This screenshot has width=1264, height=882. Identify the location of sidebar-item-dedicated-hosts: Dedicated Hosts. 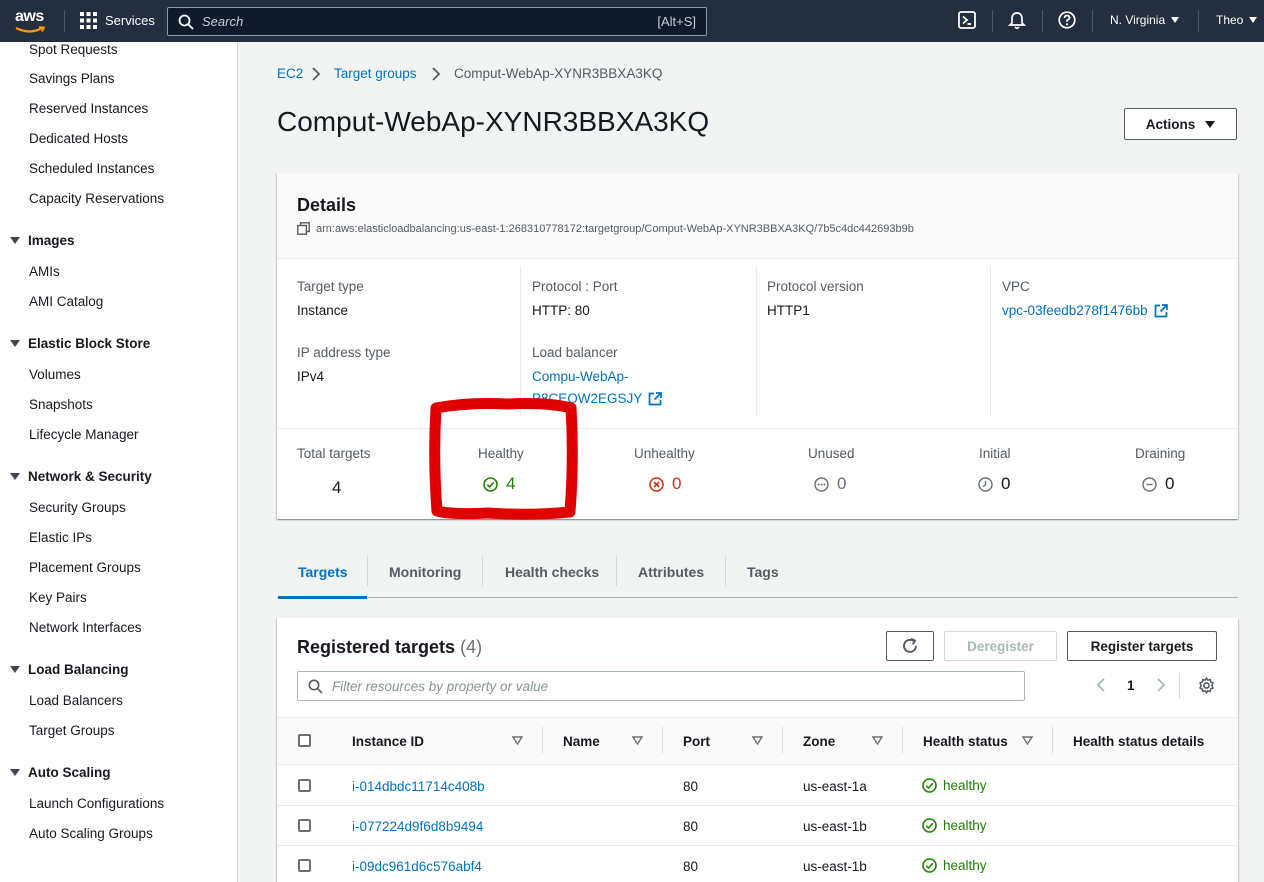
(78, 138).